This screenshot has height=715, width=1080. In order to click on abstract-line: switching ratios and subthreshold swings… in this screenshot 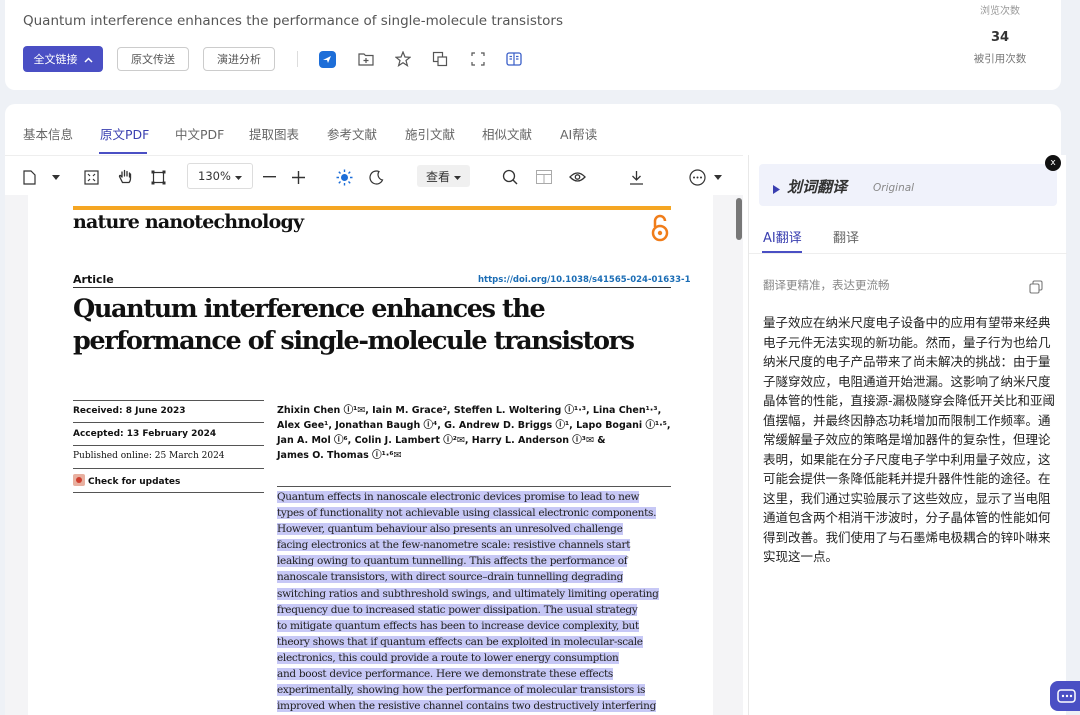, I will do `click(468, 593)`.